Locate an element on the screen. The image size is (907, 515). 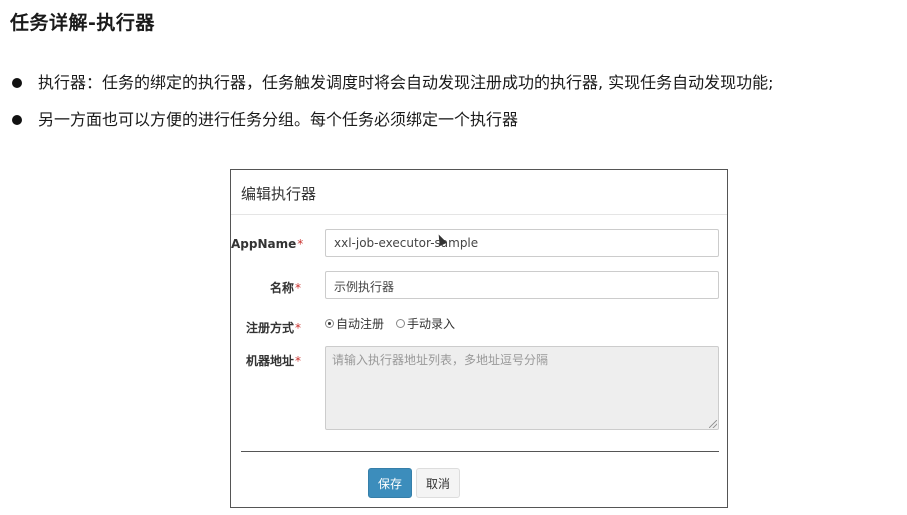
address-label: 机器地址* is located at coordinates (273, 361).